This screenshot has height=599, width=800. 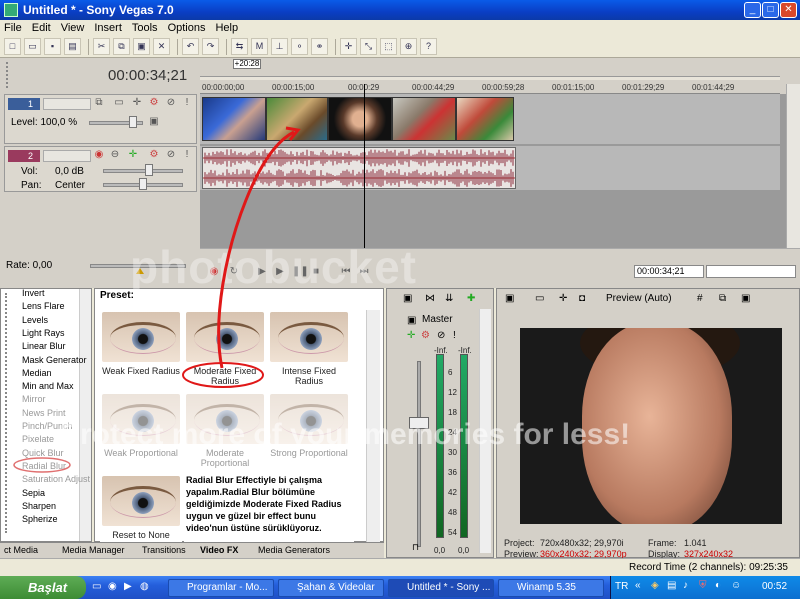 What do you see at coordinates (161, 46) in the screenshot?
I see `delete-icon: ✕` at bounding box center [161, 46].